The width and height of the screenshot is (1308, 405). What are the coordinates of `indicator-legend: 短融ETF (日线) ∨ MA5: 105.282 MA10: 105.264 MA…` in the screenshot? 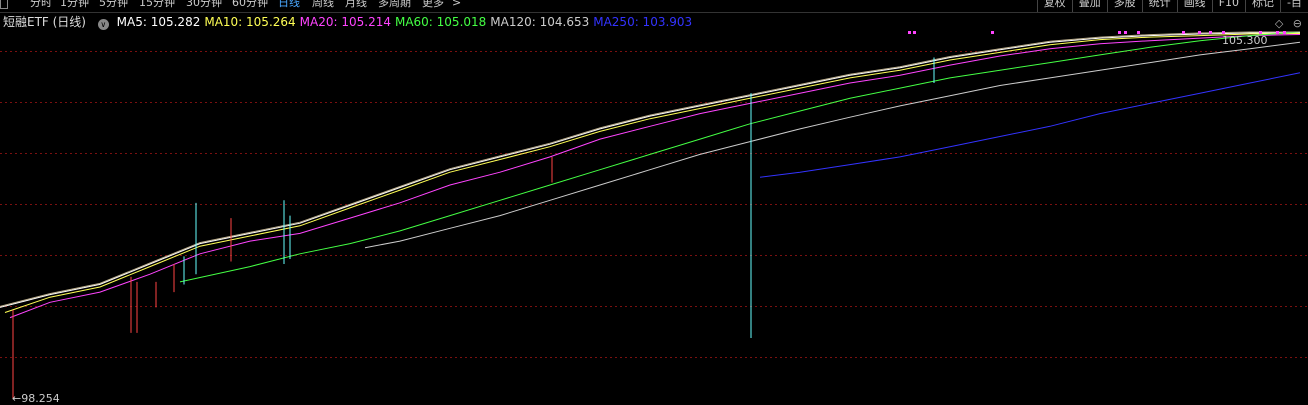 It's located at (351, 22).